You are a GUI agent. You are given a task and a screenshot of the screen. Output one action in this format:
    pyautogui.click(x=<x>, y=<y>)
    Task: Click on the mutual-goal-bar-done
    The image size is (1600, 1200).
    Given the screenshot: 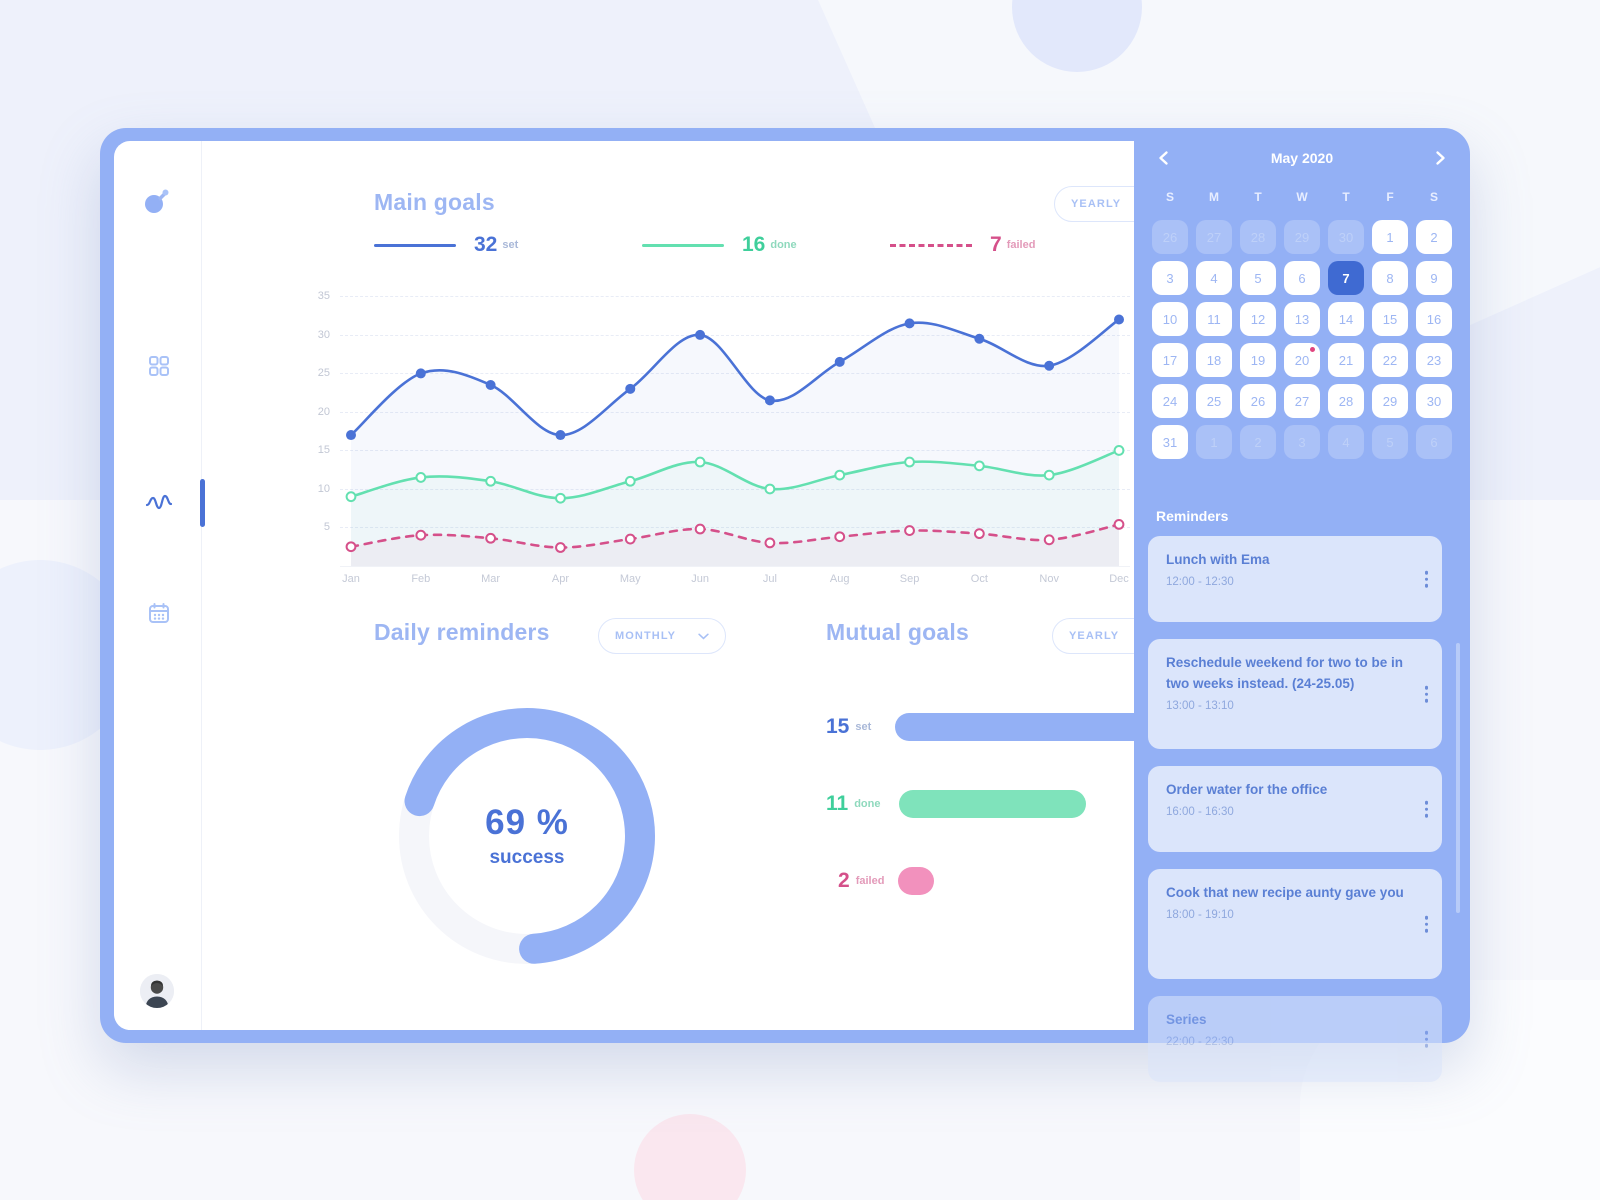 What is the action you would take?
    pyautogui.click(x=992, y=804)
    